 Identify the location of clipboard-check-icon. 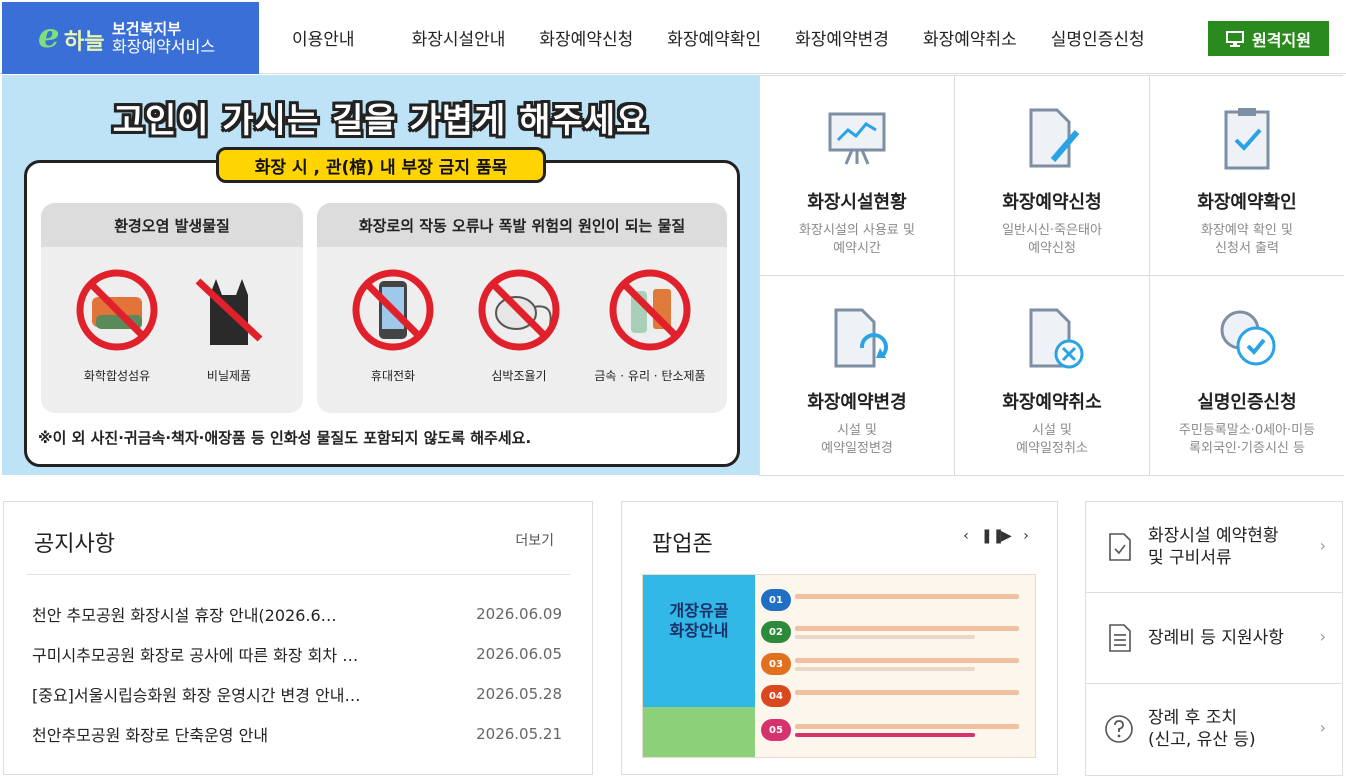
(1247, 139).